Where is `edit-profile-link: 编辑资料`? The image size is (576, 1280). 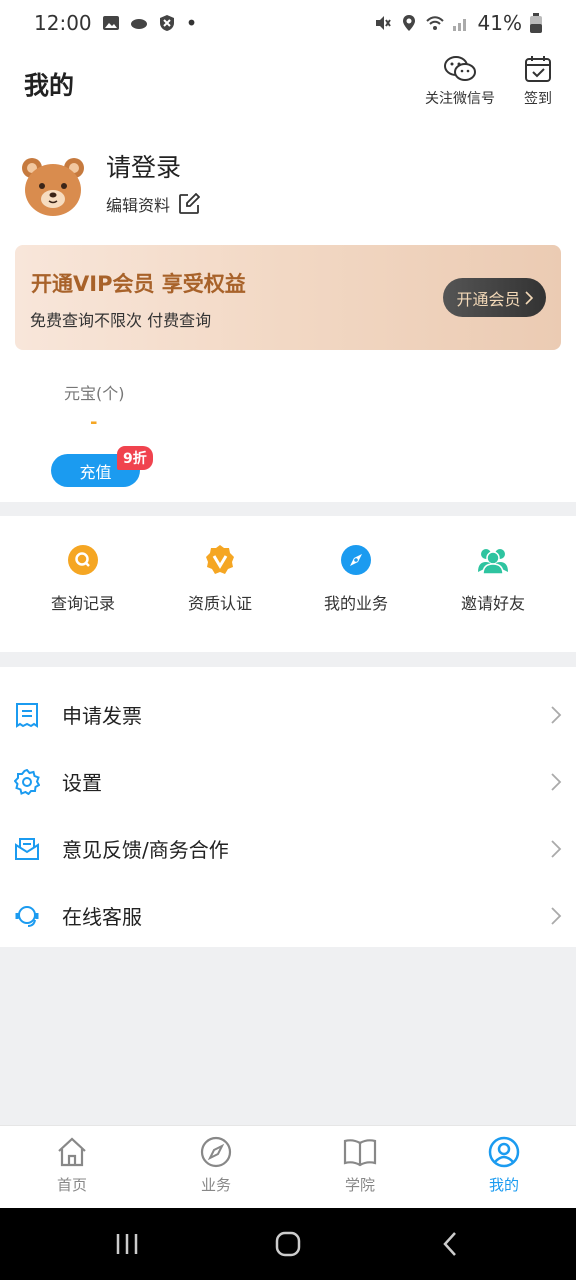
edit-profile-link: 编辑资料 is located at coordinates (153, 204).